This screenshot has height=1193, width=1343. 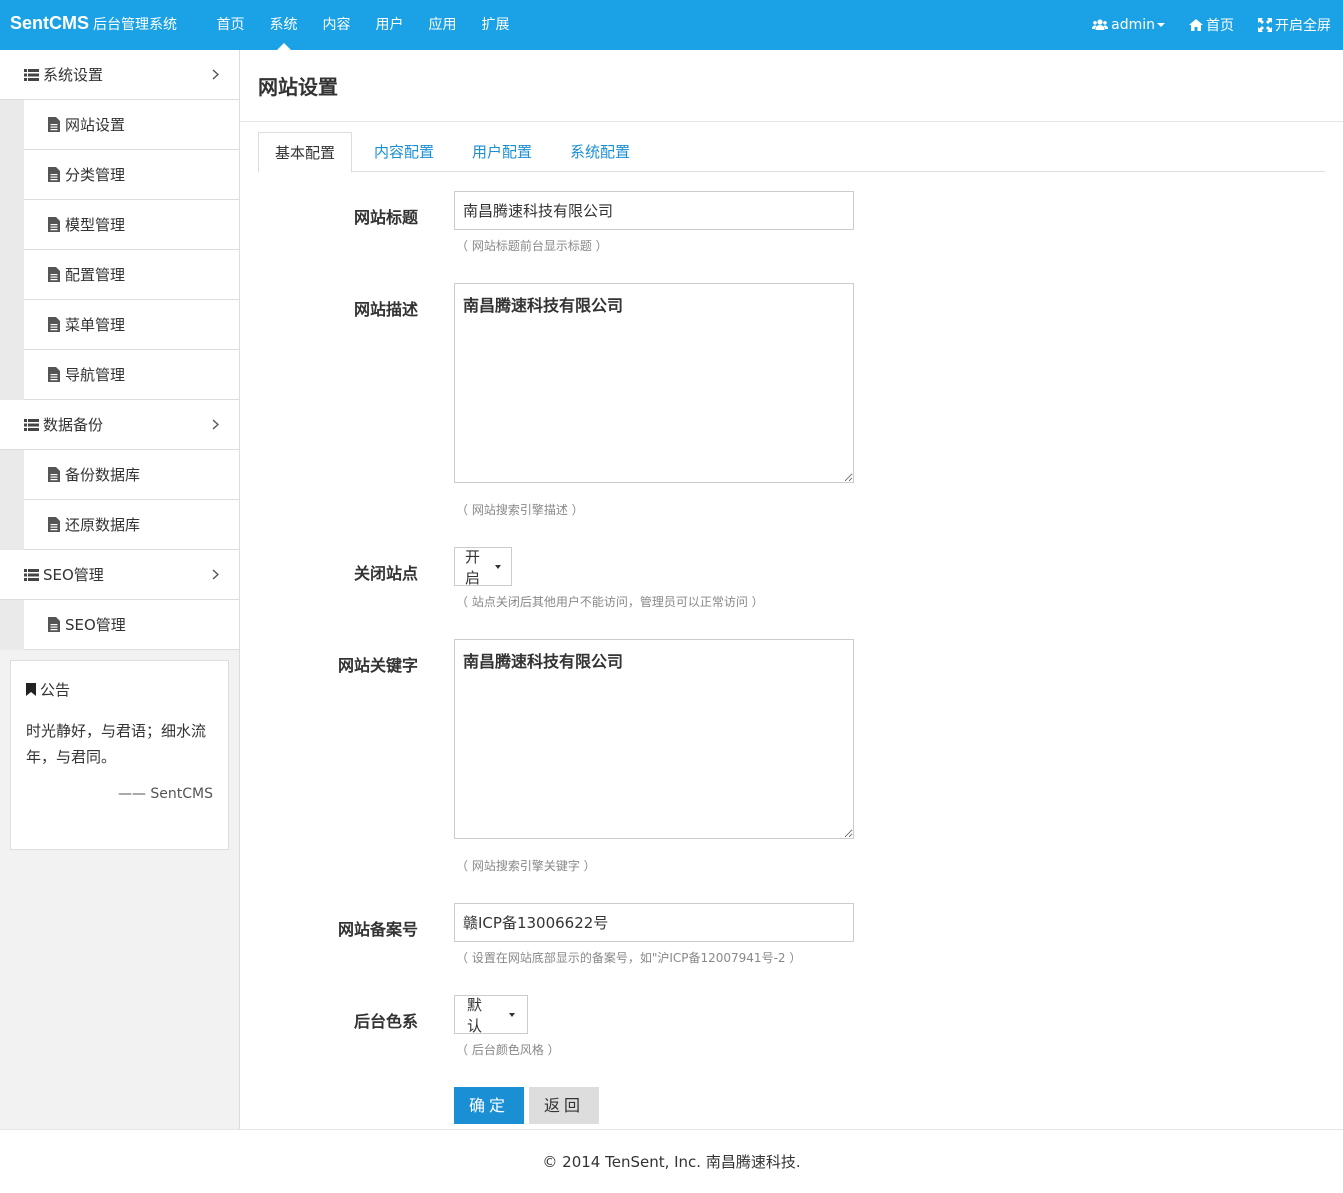 I want to click on notice-signature: —— SentCMS, so click(x=165, y=794).